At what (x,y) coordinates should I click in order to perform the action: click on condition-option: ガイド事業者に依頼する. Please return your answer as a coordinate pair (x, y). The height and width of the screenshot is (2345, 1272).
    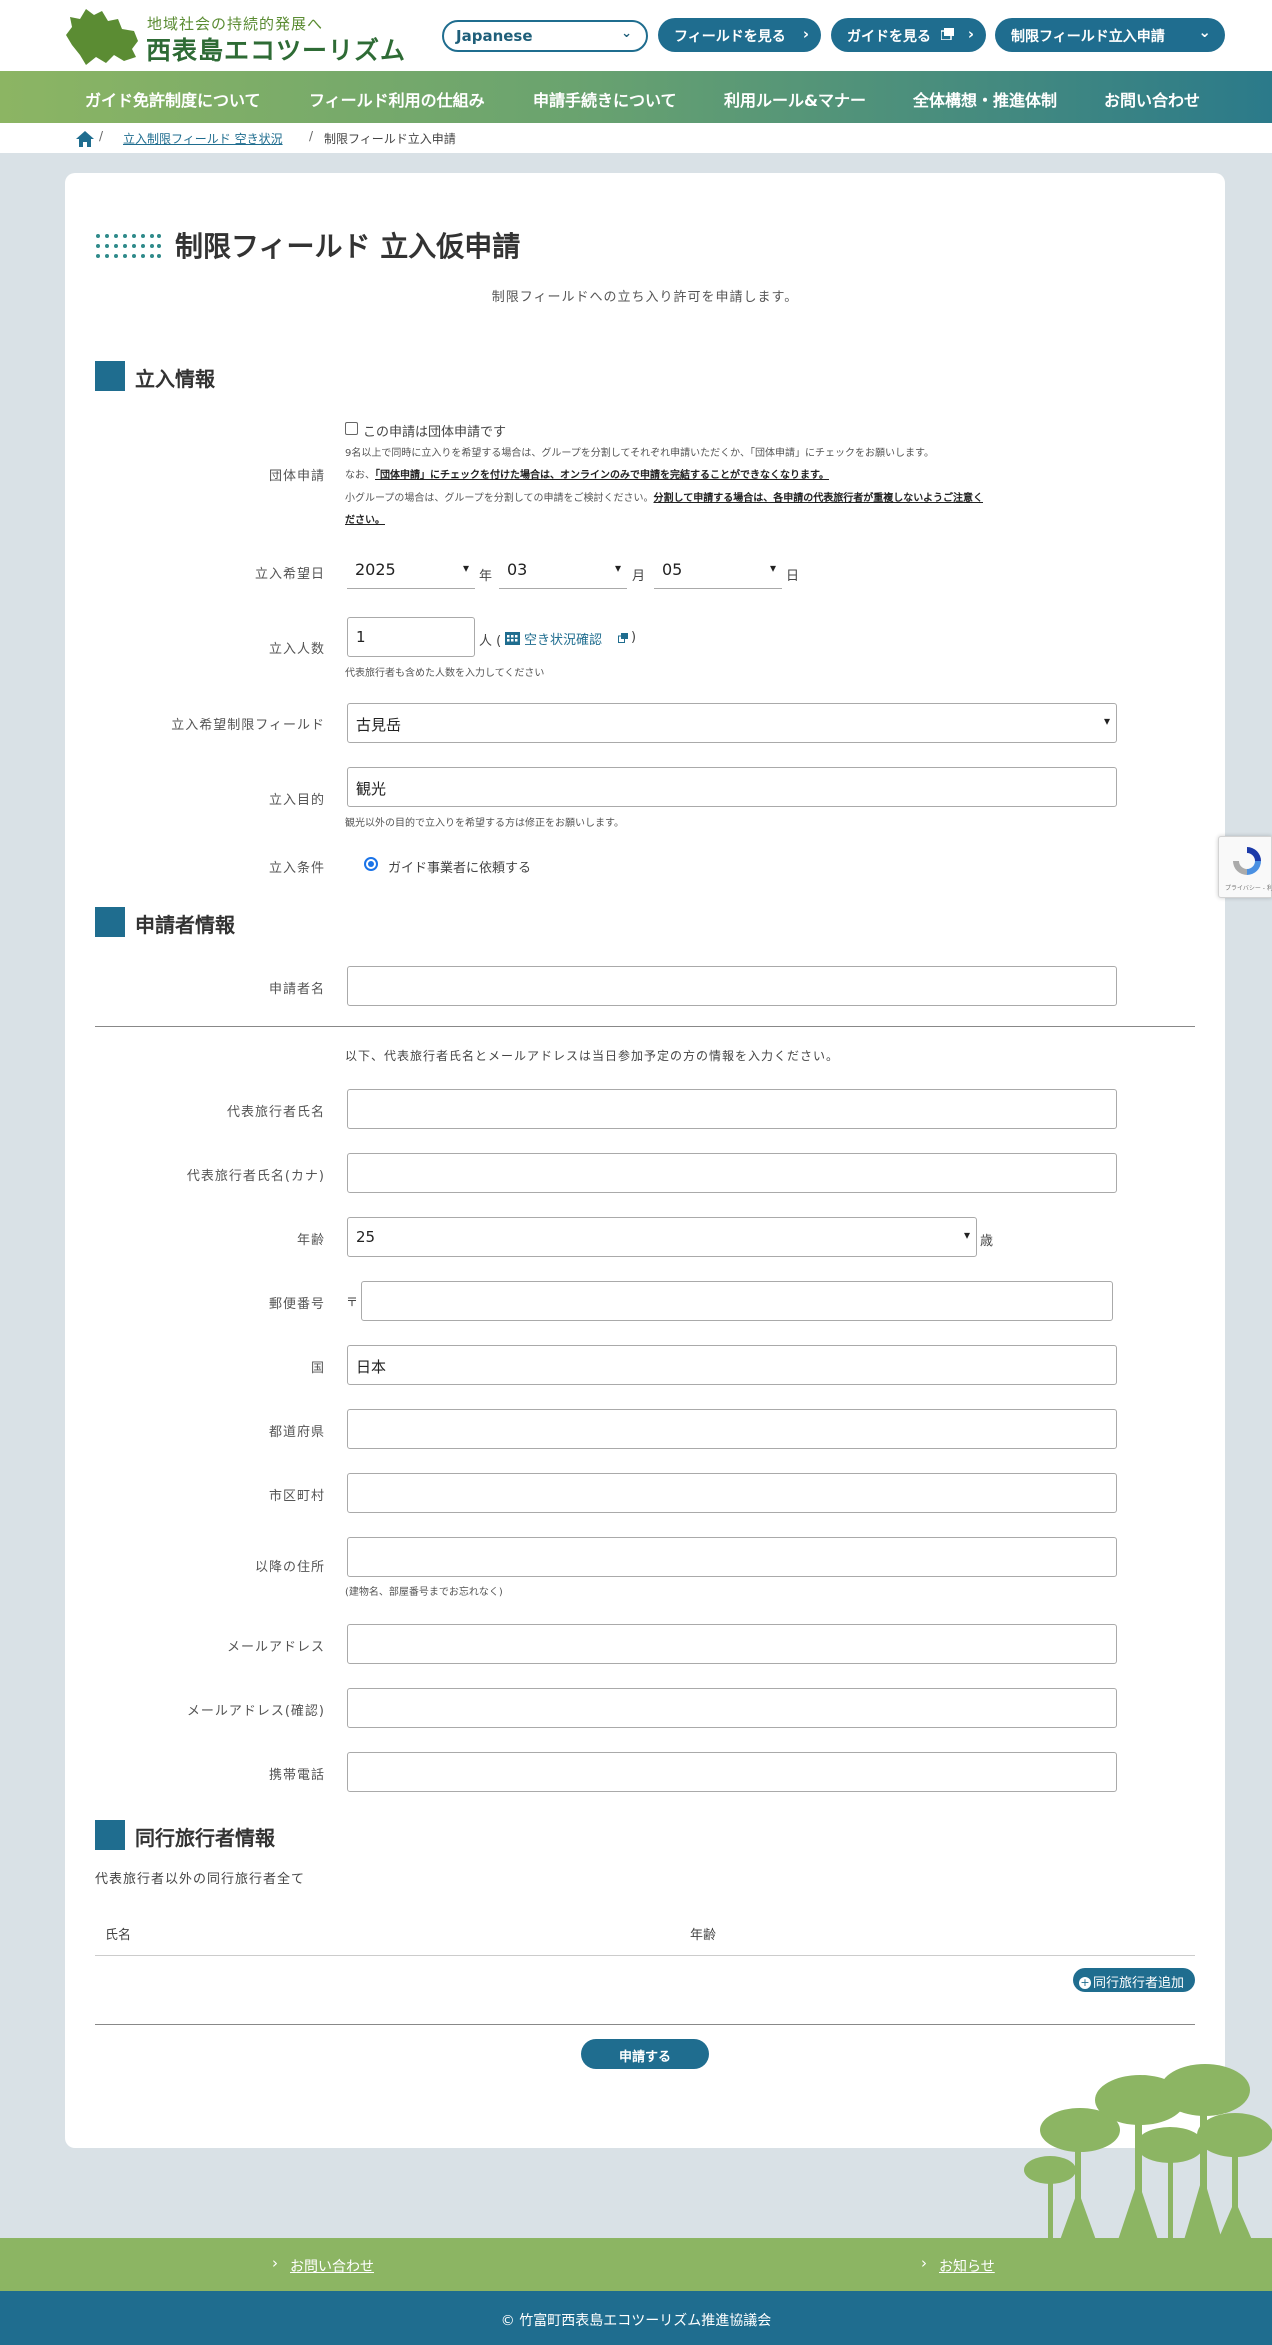
    Looking at the image, I should click on (460, 868).